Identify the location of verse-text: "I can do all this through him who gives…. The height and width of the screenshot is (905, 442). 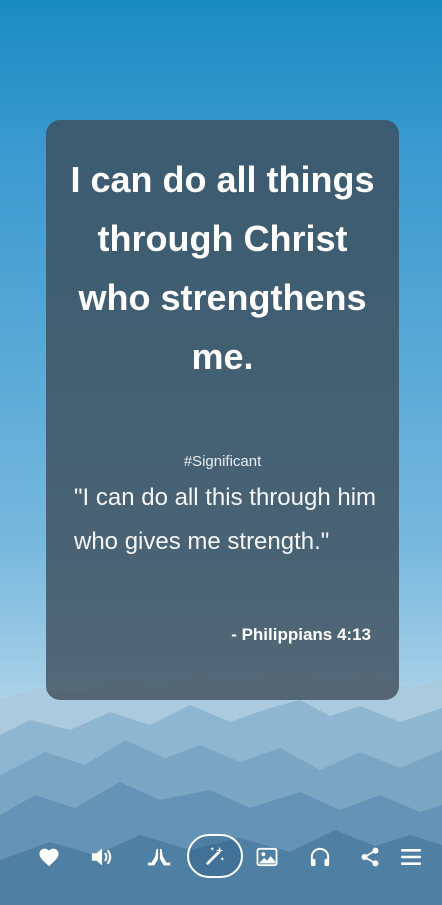
(225, 519).